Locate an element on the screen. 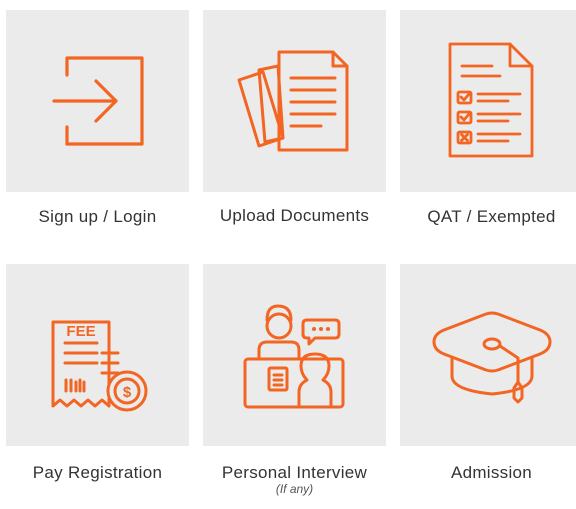 The image size is (576, 509). checklist-icon is located at coordinates (491, 100).